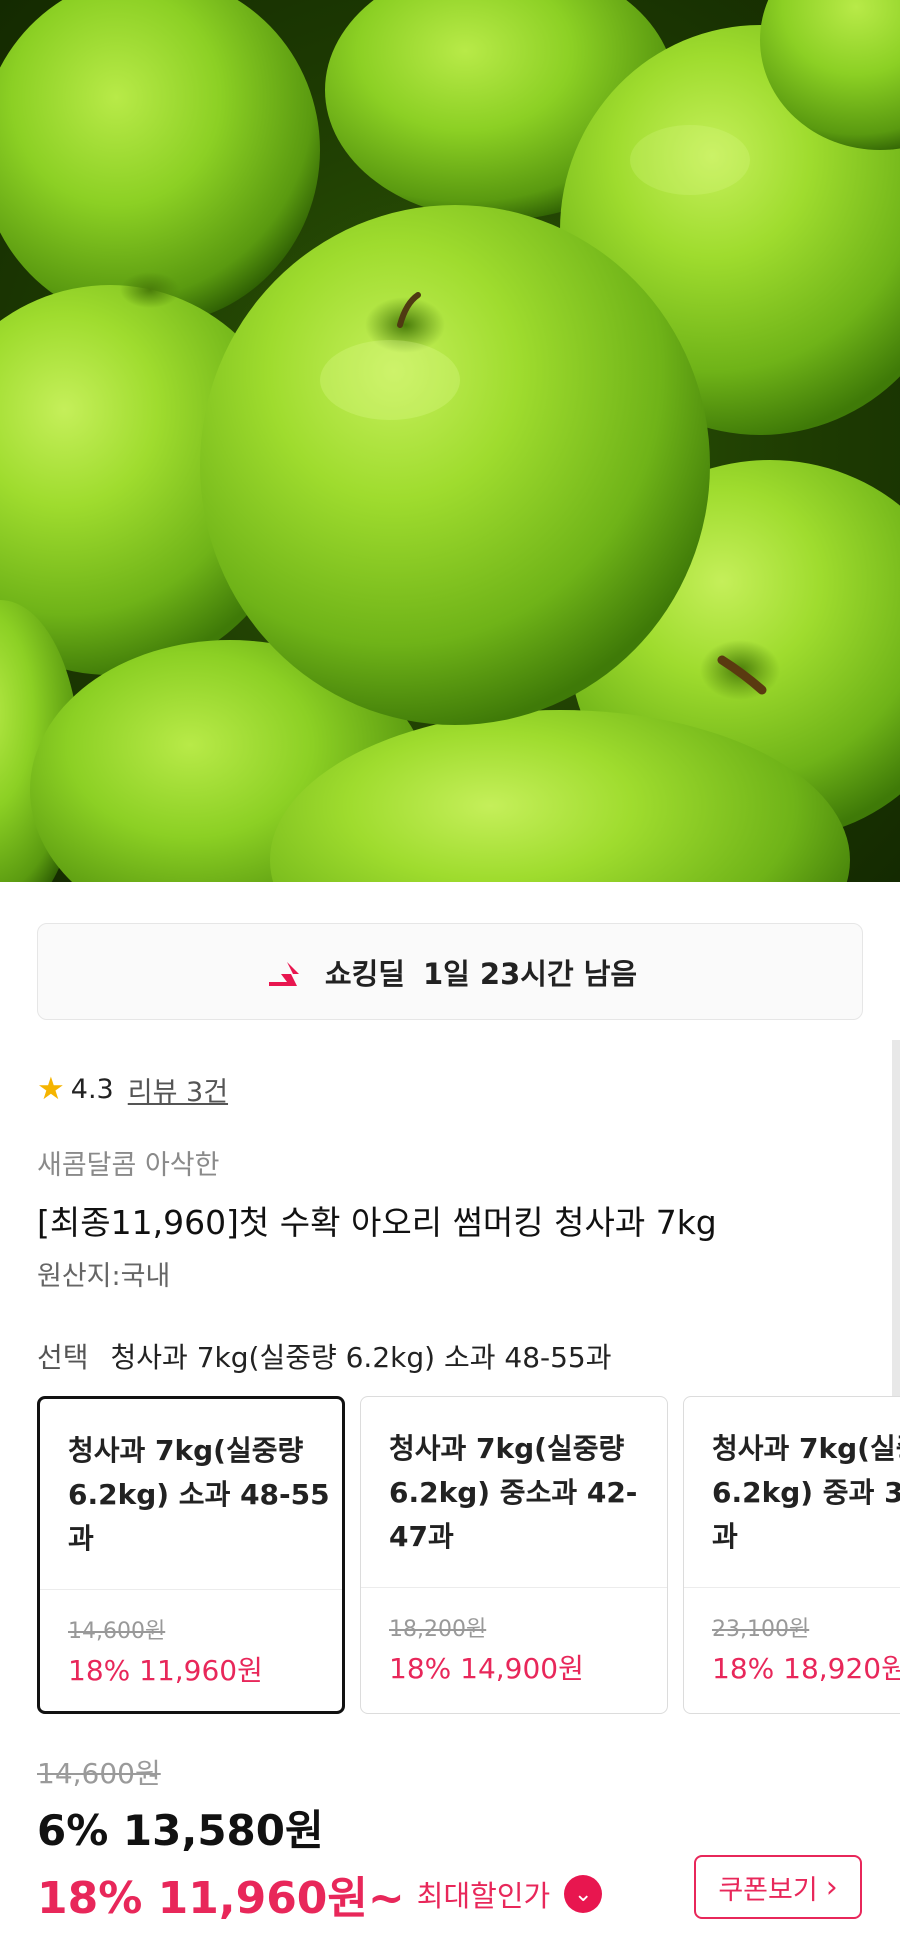 Image resolution: width=900 pixels, height=1949 pixels. Describe the element at coordinates (513, 1492) in the screenshot. I see `option-name: 청사과 7kg(실중량 6.2kg) 중소과 42-47과` at that location.